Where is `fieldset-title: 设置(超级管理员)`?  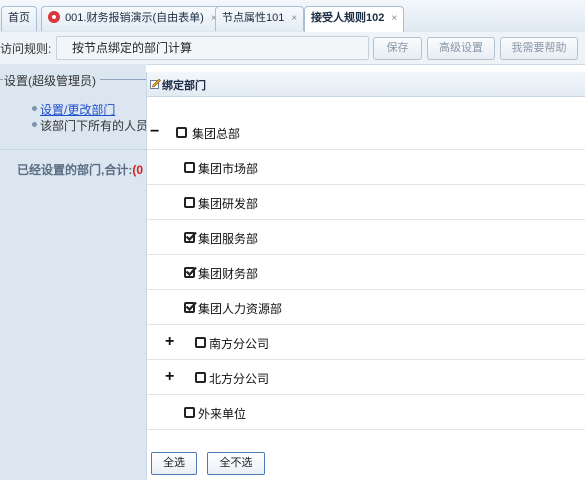 fieldset-title: 设置(超级管理员) is located at coordinates (50, 81).